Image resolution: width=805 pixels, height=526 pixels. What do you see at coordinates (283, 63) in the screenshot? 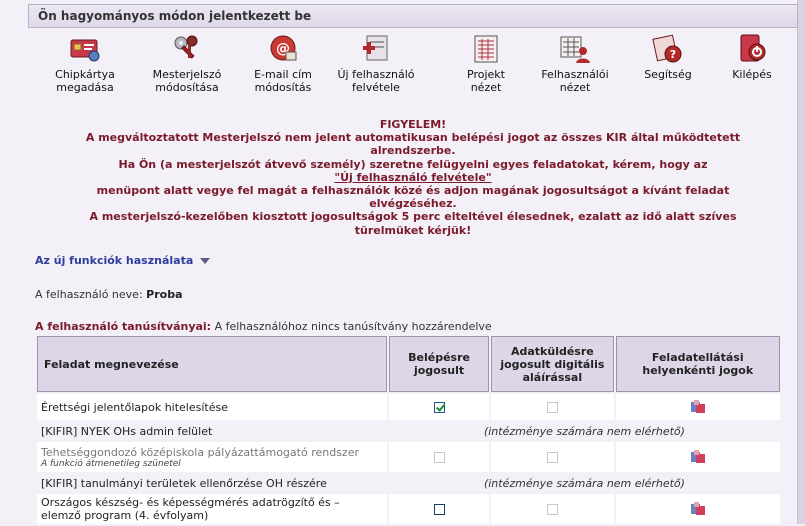
I see `email-change-button: @ E-mail cím módosítás` at bounding box center [283, 63].